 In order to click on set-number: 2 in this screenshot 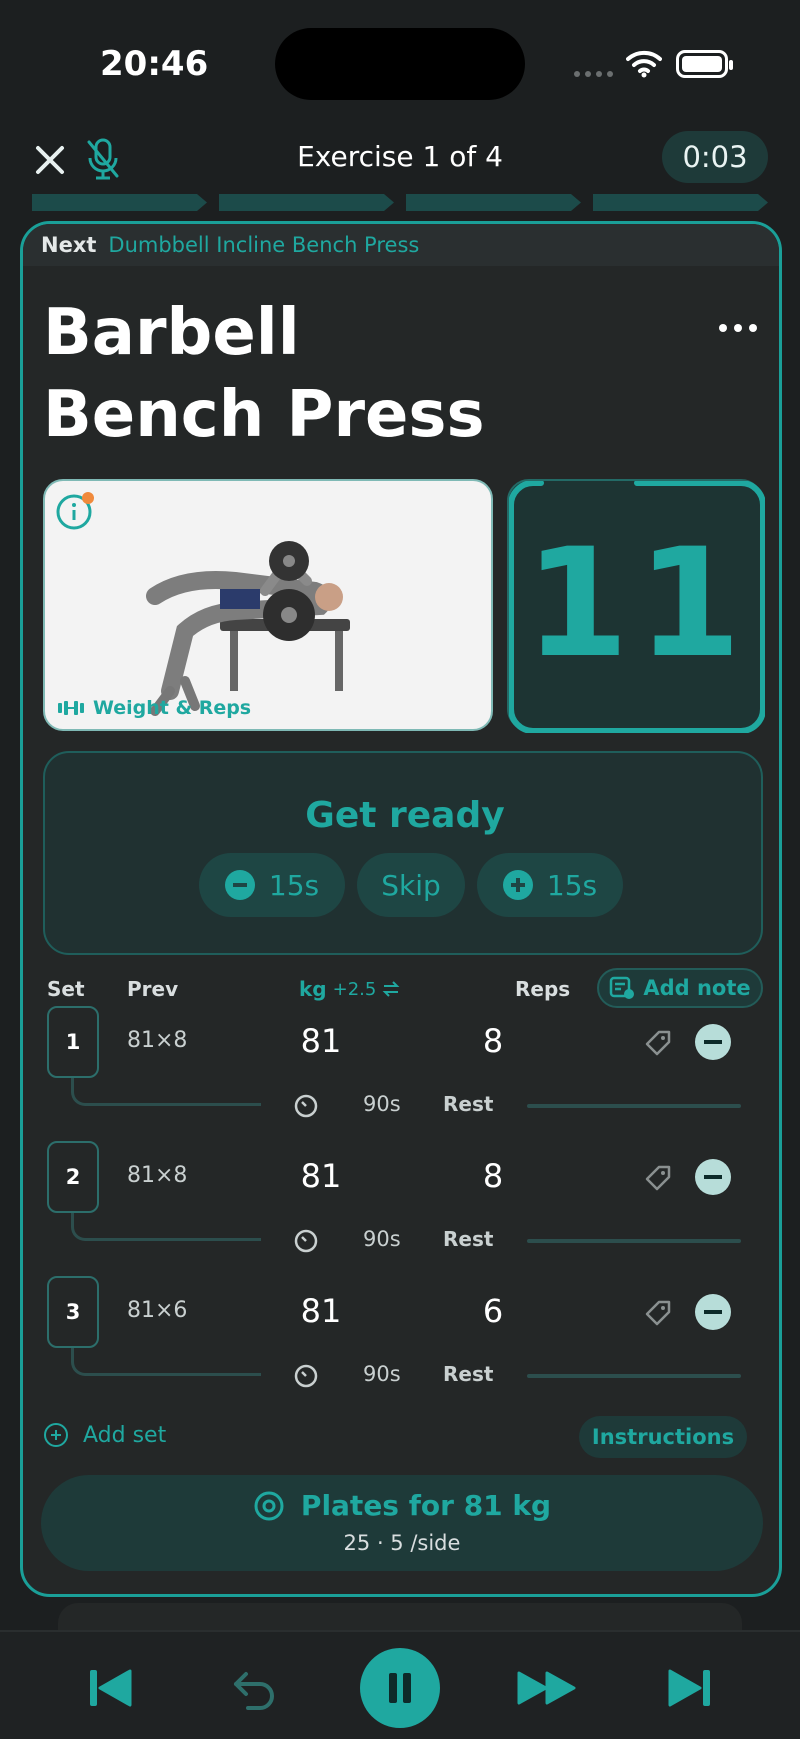, I will do `click(73, 1177)`.